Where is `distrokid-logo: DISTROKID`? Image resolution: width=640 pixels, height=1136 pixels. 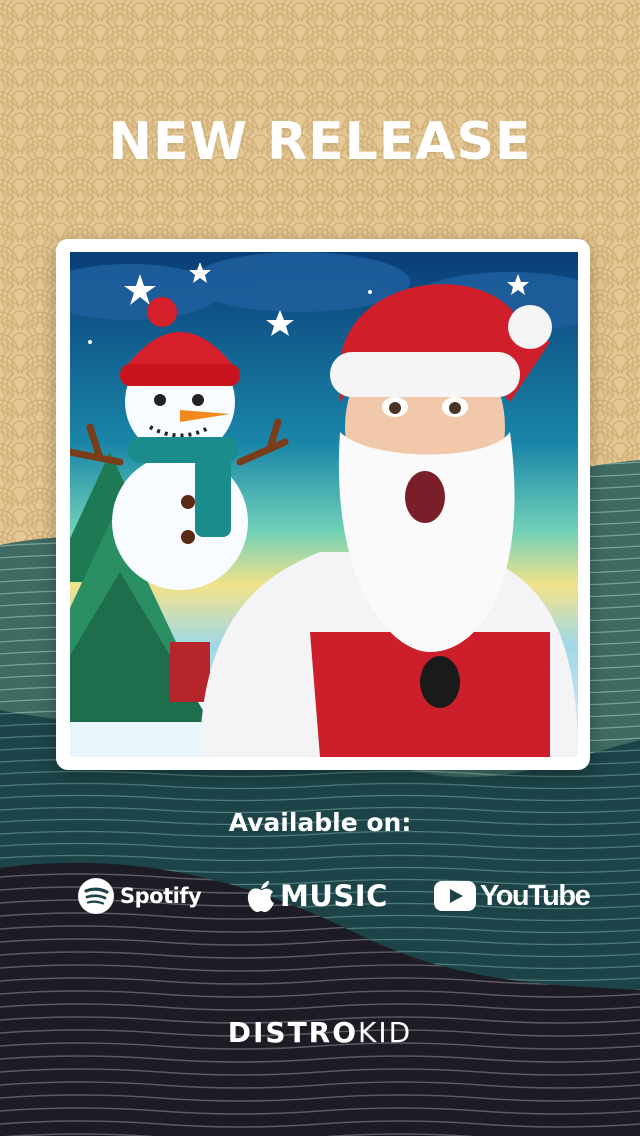 distrokid-logo: DISTROKID is located at coordinates (320, 1032).